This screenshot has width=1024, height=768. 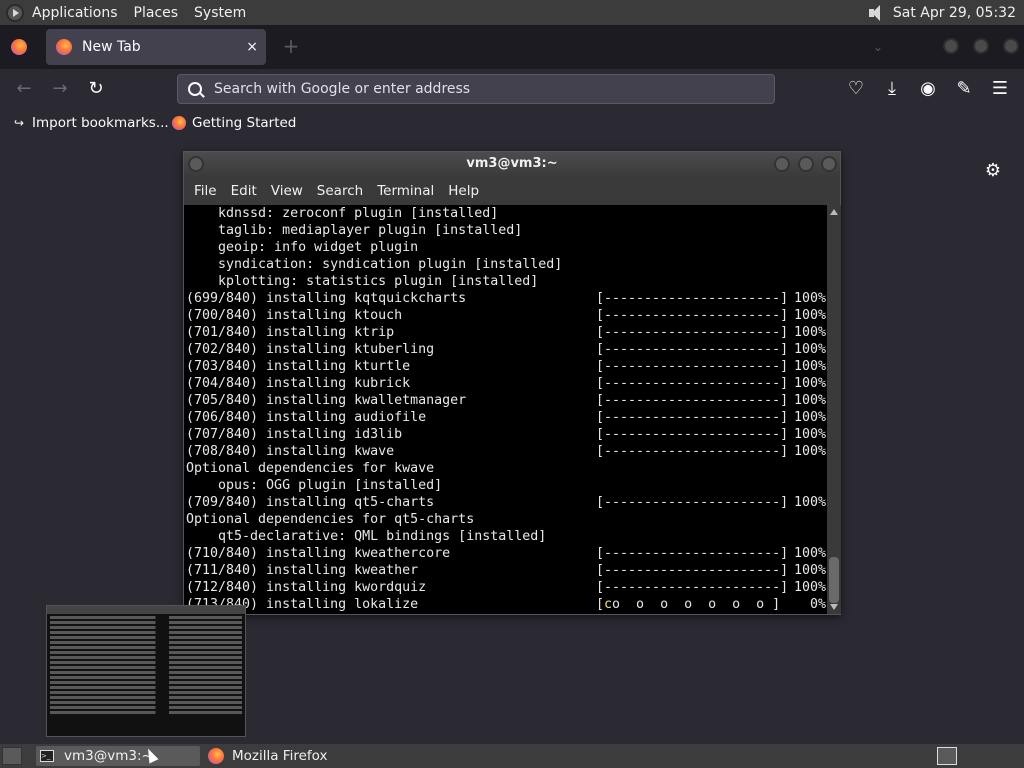 I want to click on terminal-window-preview, so click(x=146, y=671).